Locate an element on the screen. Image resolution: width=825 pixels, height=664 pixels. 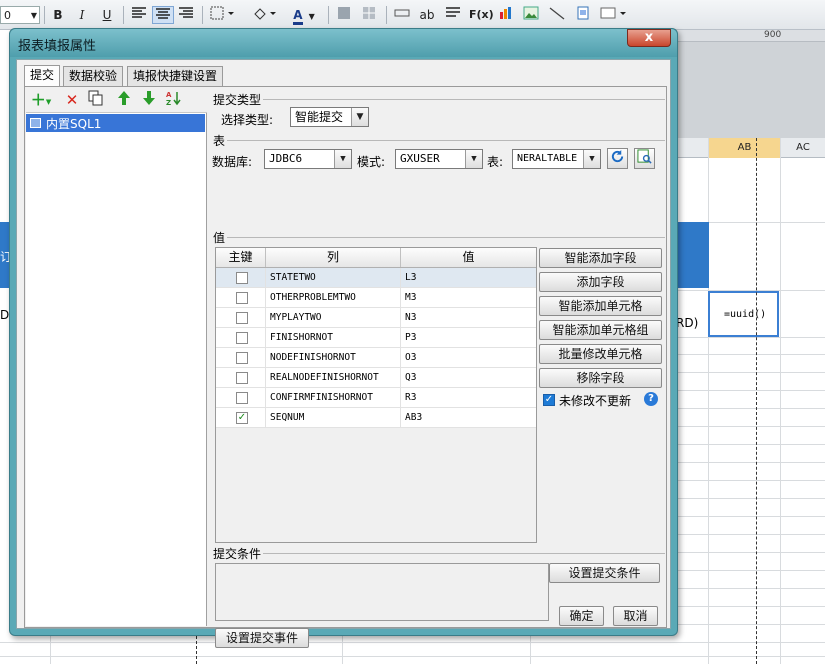
value-cell: R3 is located at coordinates (468, 397).